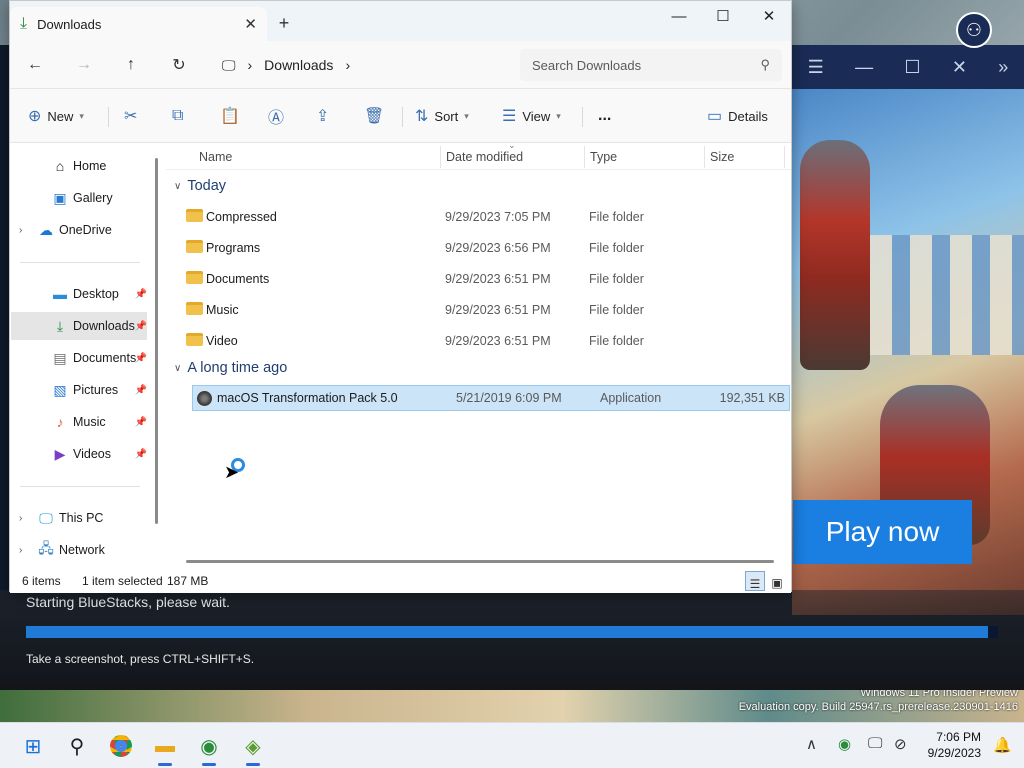  I want to click on taskbar-bluestacks: ◈, so click(253, 748).